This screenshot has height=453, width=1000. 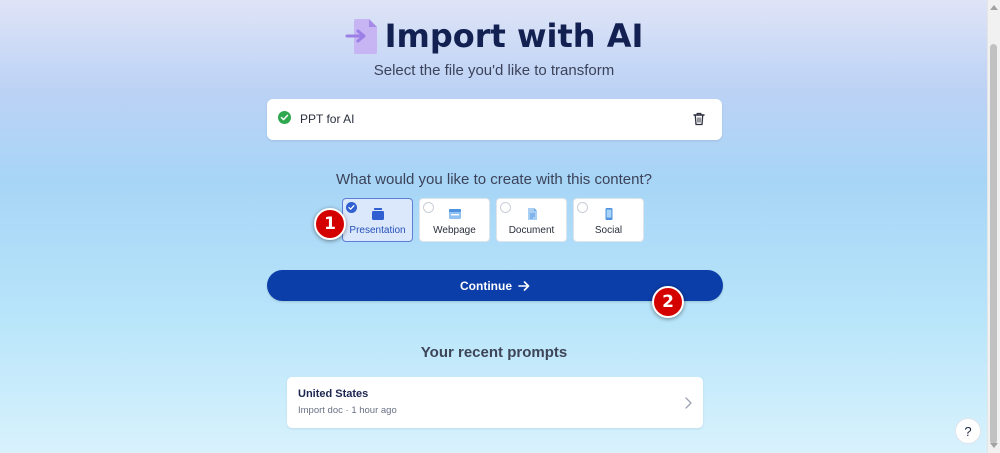 I want to click on recent-prompt-title: United States, so click(x=333, y=394).